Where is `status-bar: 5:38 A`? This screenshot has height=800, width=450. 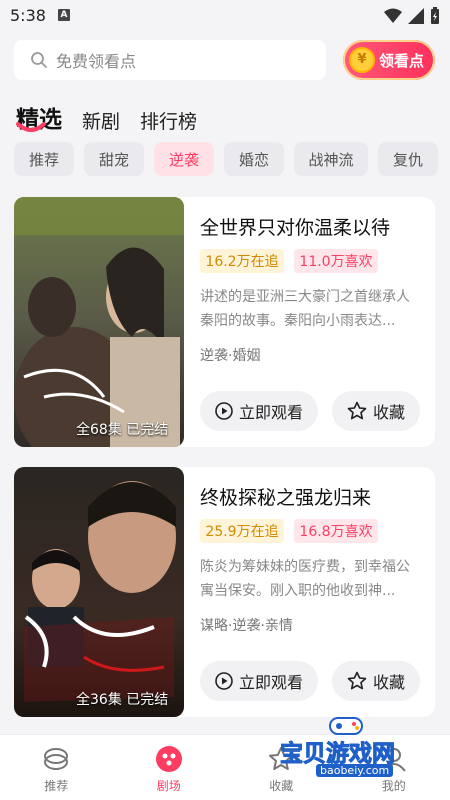 status-bar: 5:38 A is located at coordinates (225, 16).